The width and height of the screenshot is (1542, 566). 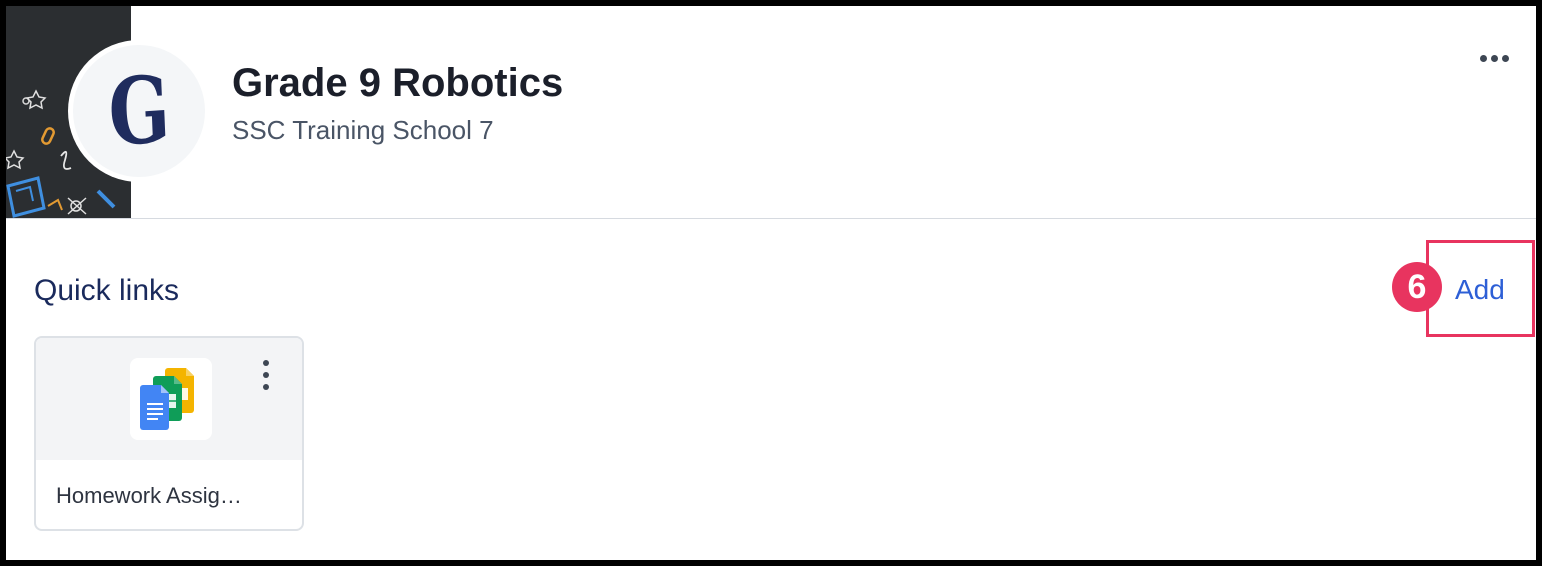 I want to click on quick-links-title: Quick links, so click(x=107, y=290).